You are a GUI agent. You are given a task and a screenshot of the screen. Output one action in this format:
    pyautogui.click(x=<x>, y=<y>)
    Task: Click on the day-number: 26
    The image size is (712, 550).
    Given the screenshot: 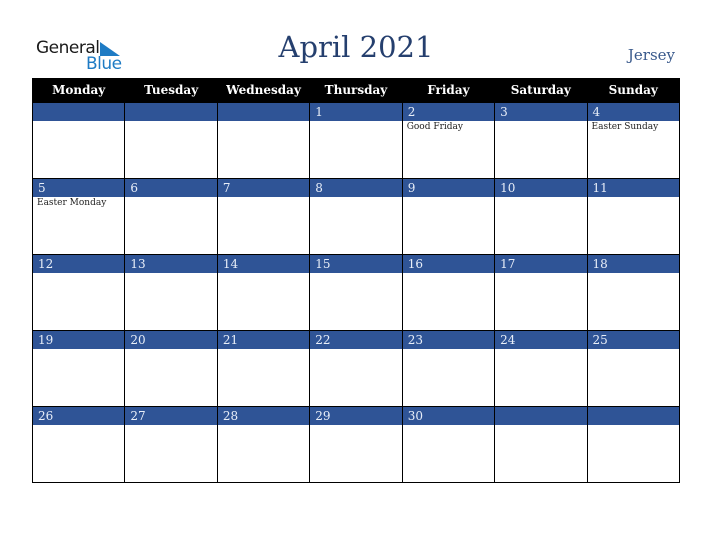 What is the action you would take?
    pyautogui.click(x=79, y=416)
    